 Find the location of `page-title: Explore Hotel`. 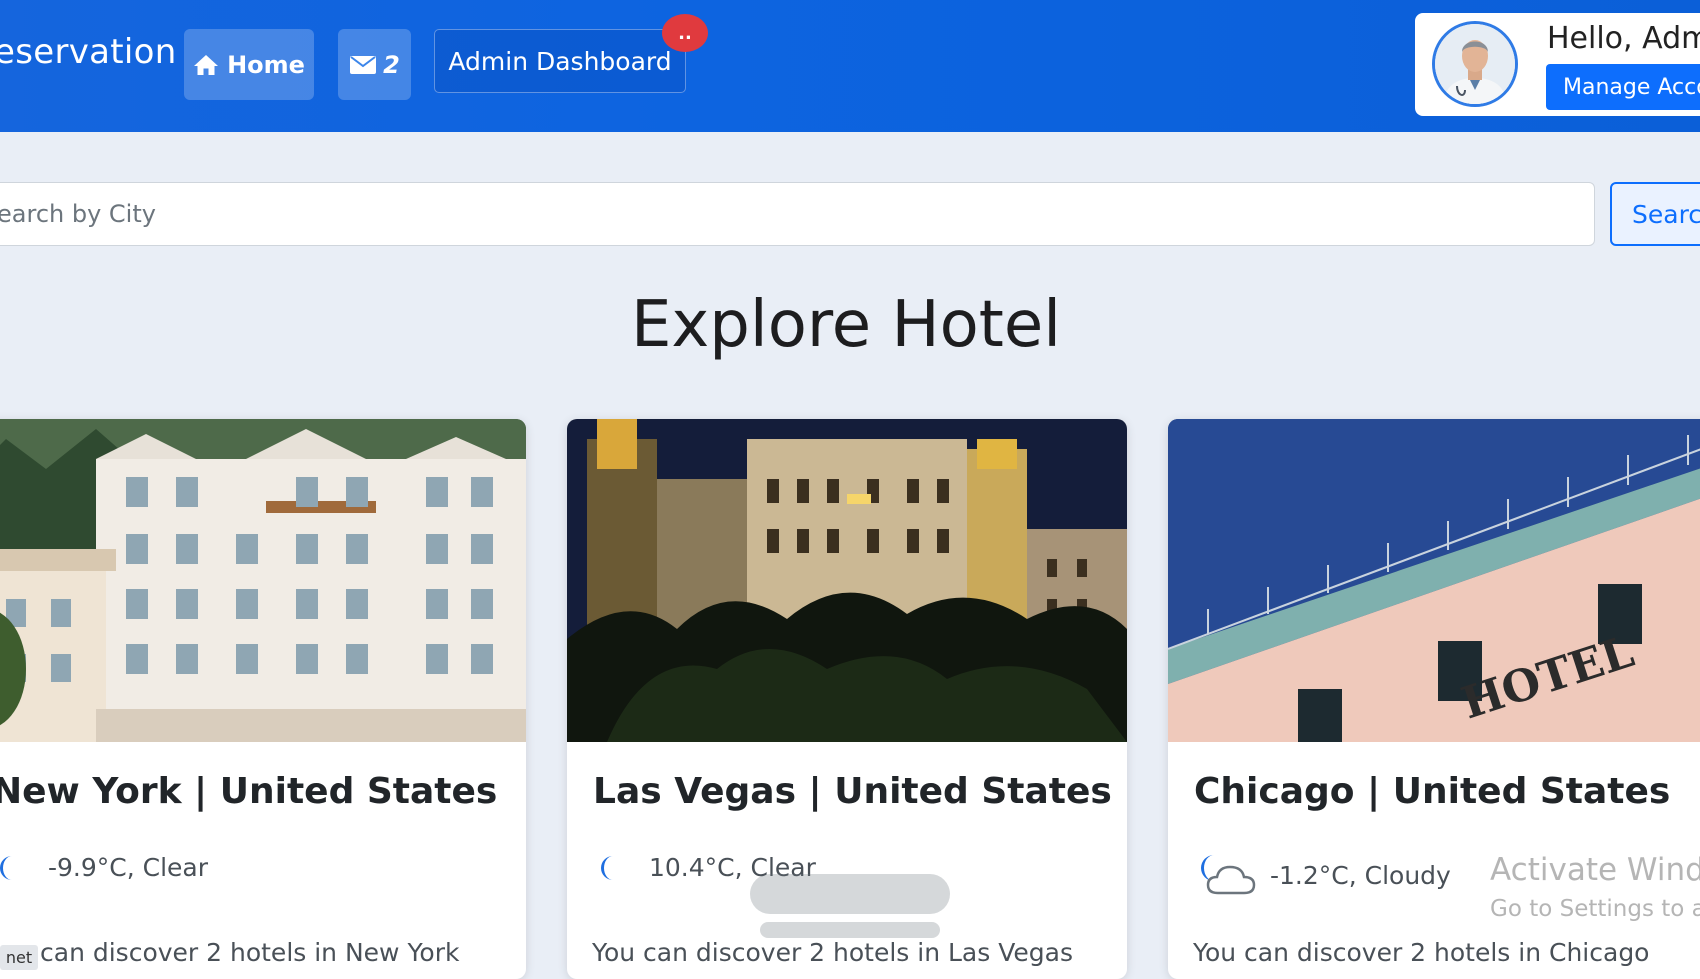

page-title: Explore Hotel is located at coordinates (846, 325).